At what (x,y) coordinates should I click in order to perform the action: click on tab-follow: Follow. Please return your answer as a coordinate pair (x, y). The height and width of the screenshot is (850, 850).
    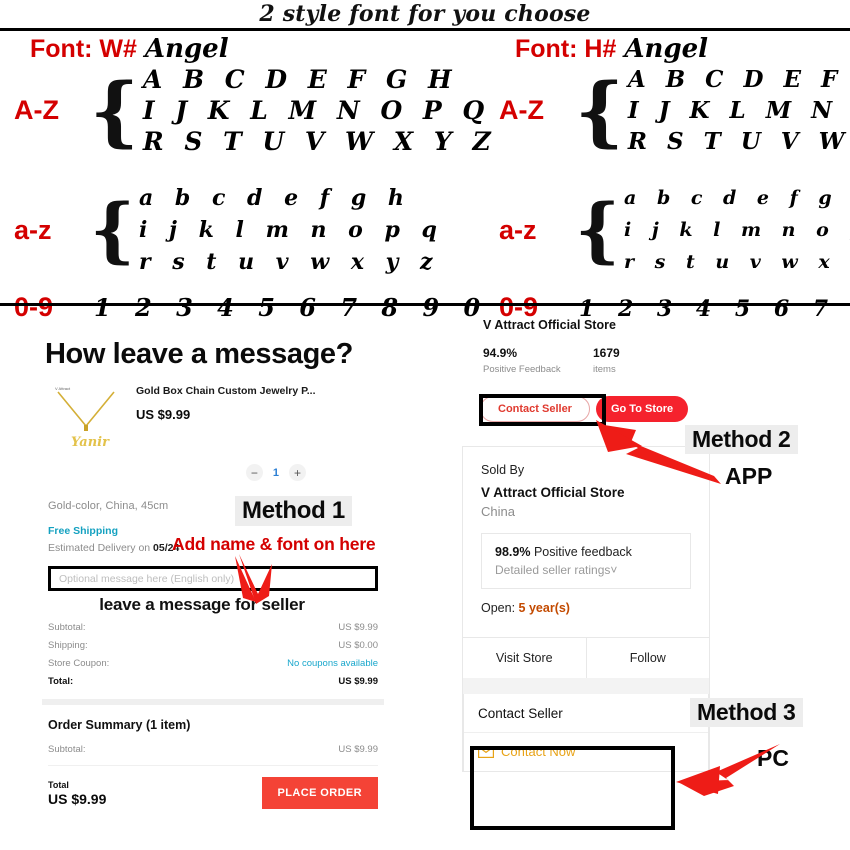
    Looking at the image, I should click on (647, 658).